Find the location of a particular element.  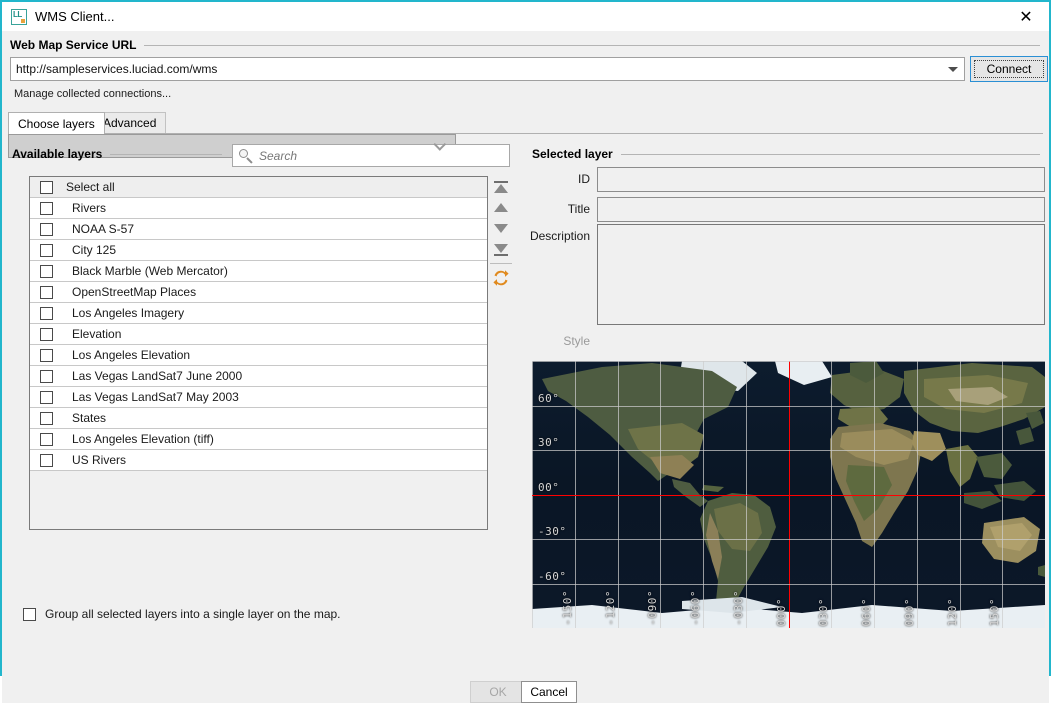

layer-label: States is located at coordinates (89, 418).